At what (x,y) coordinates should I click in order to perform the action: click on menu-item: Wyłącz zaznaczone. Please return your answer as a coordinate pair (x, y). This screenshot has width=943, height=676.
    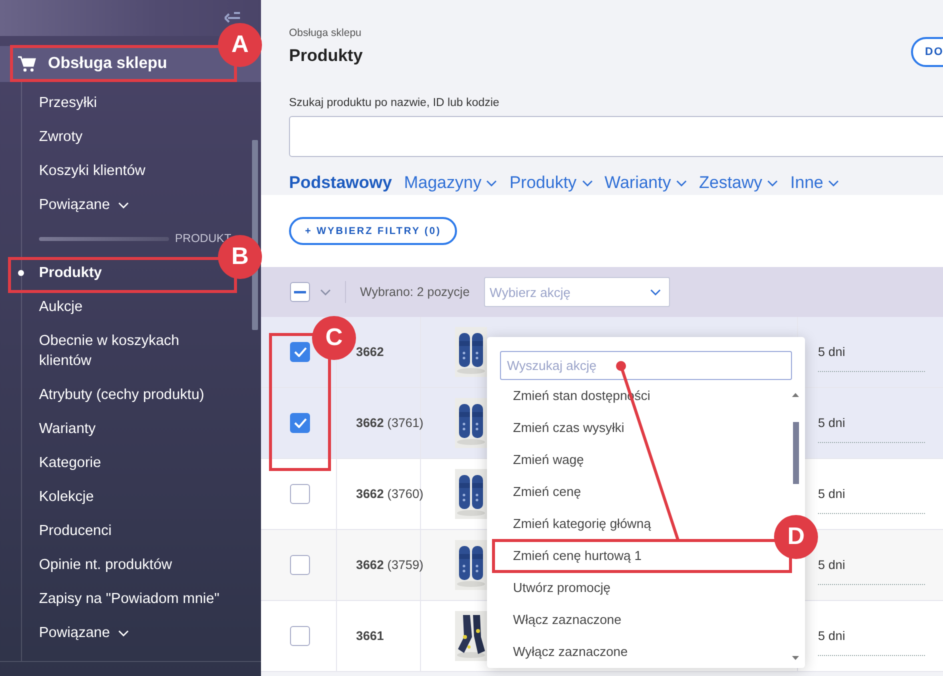
    Looking at the image, I should click on (570, 652).